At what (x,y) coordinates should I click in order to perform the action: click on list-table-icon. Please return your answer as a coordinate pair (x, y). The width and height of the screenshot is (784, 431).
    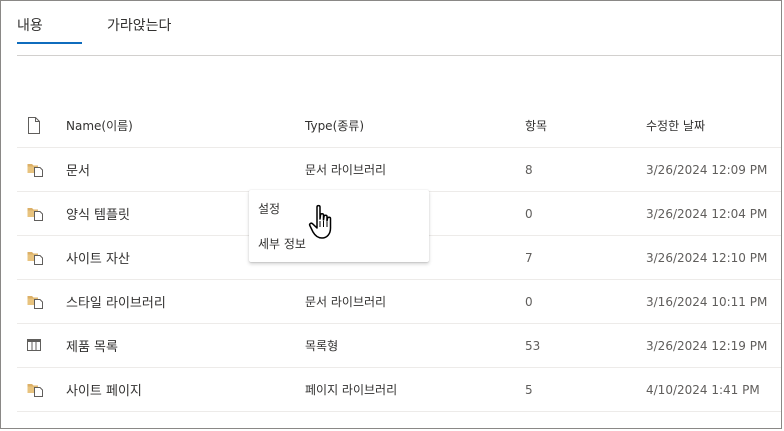
    Looking at the image, I should click on (34, 345).